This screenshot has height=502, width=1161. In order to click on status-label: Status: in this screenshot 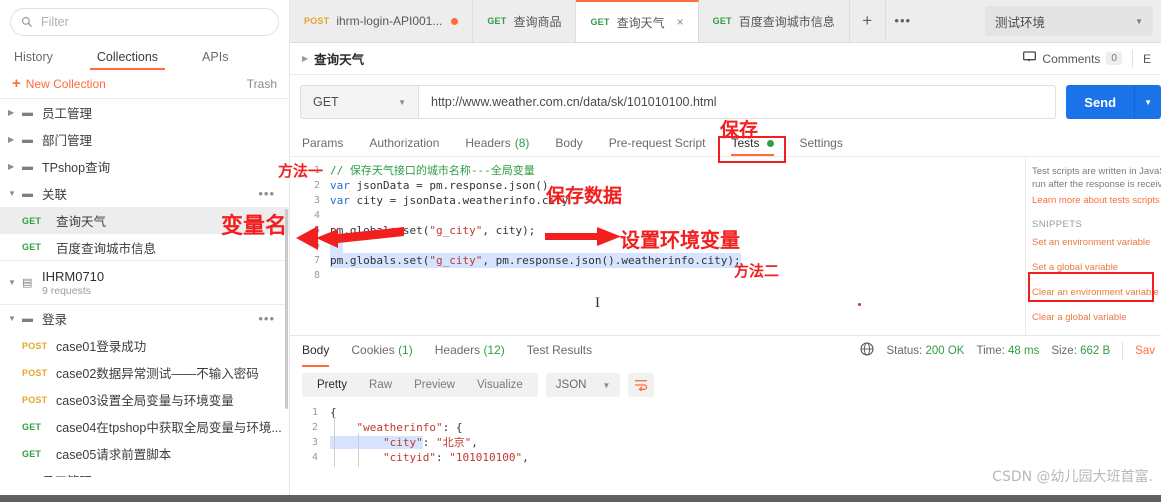, I will do `click(904, 350)`.